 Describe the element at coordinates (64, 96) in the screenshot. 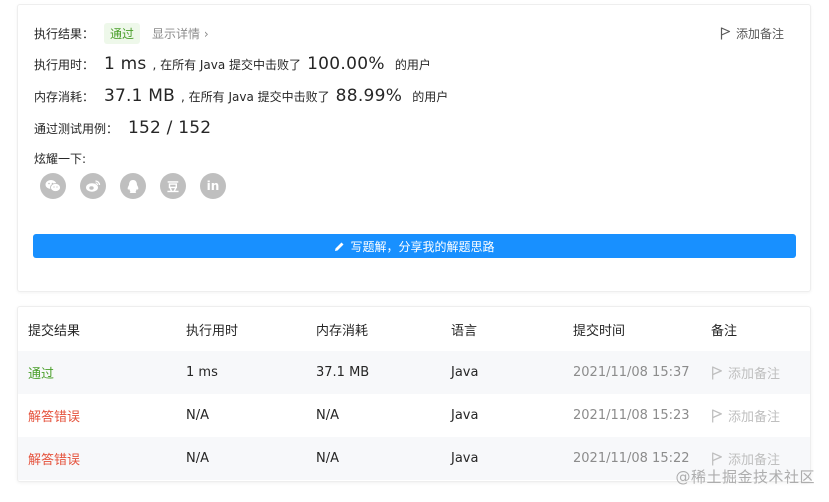

I see `memory-label: 内存消耗：` at that location.